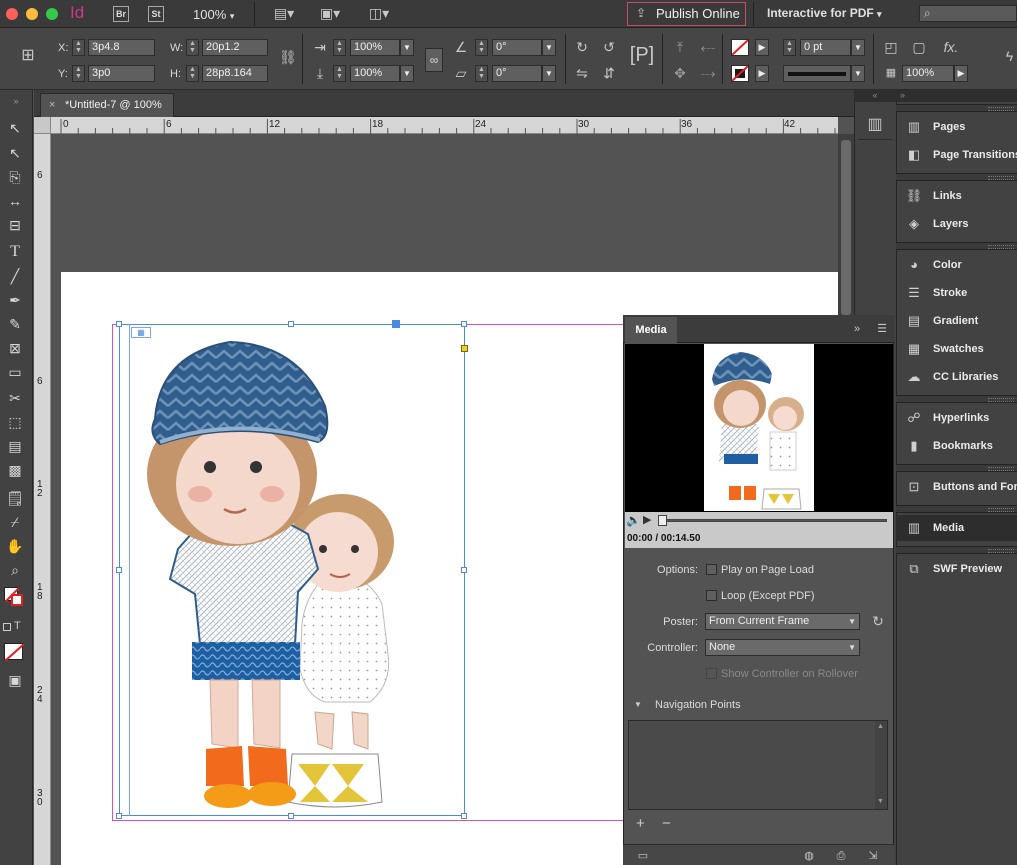  Describe the element at coordinates (708, 47) in the screenshot. I see `select-previous-icon: ⤎` at that location.